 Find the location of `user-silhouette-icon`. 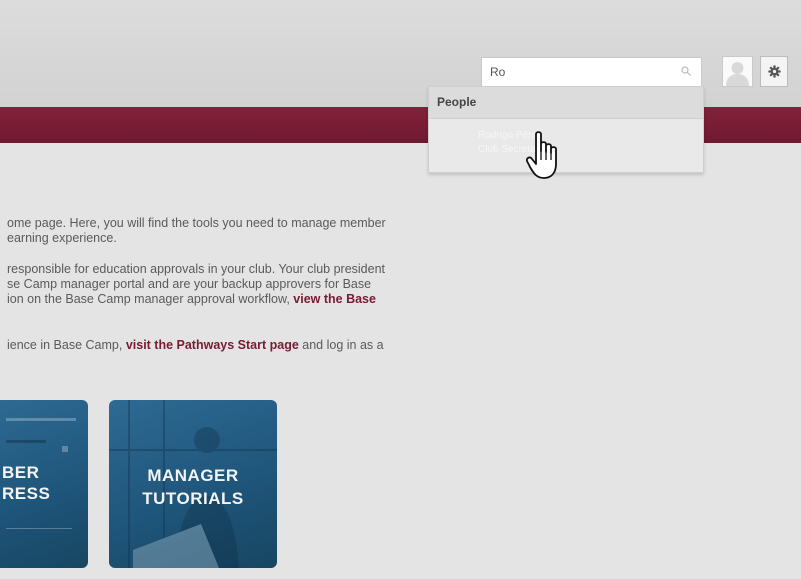

user-silhouette-icon is located at coordinates (737, 71).